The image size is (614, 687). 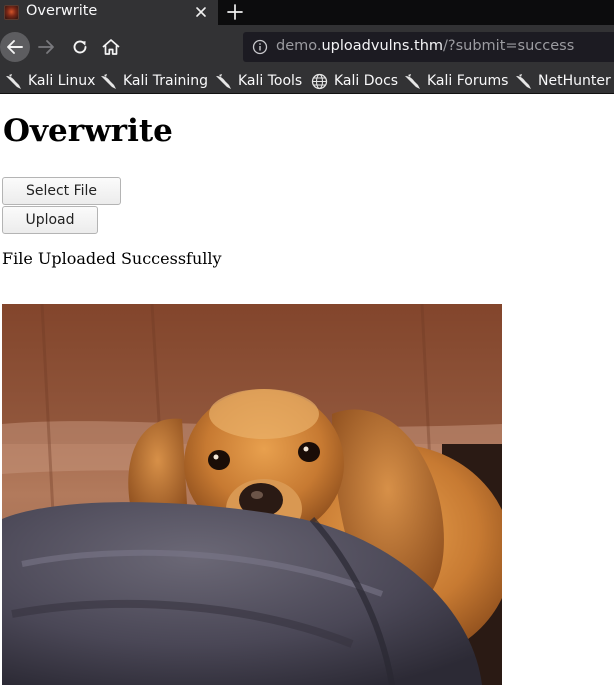 I want to click on address-bar: demo.uploadvulns.thm/?submit=success, so click(x=428, y=47).